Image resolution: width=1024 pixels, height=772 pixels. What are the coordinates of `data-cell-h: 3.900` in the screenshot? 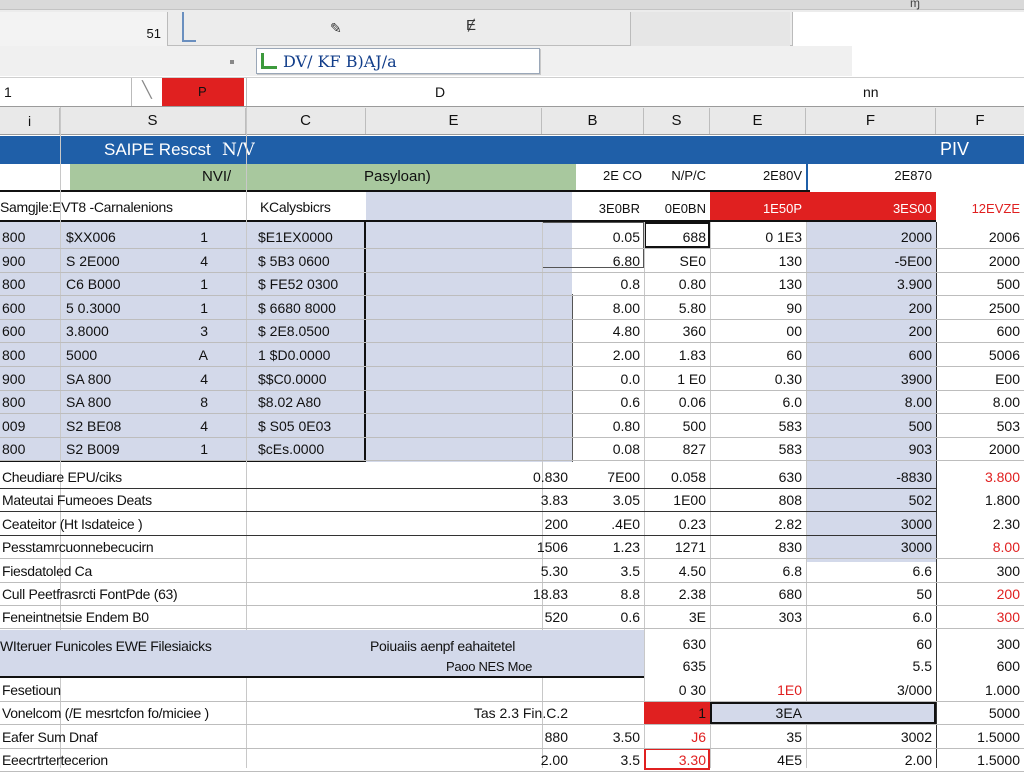 It's located at (871, 284).